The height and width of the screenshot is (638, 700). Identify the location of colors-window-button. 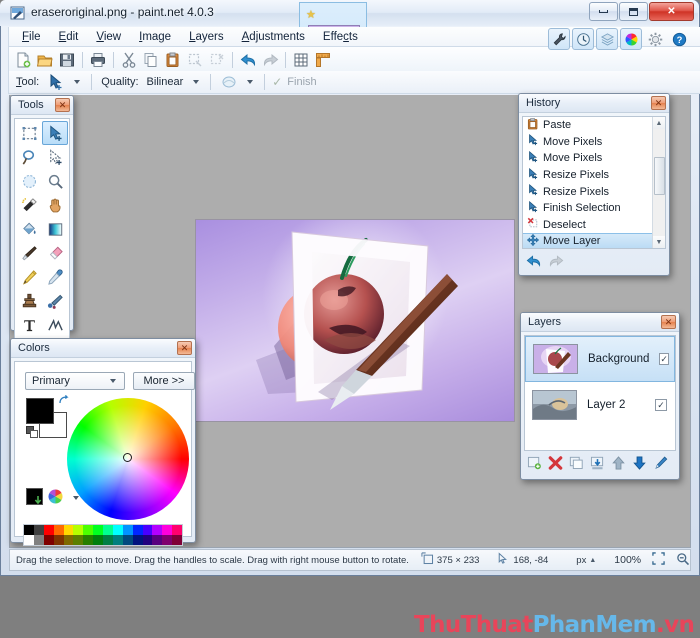
(631, 39).